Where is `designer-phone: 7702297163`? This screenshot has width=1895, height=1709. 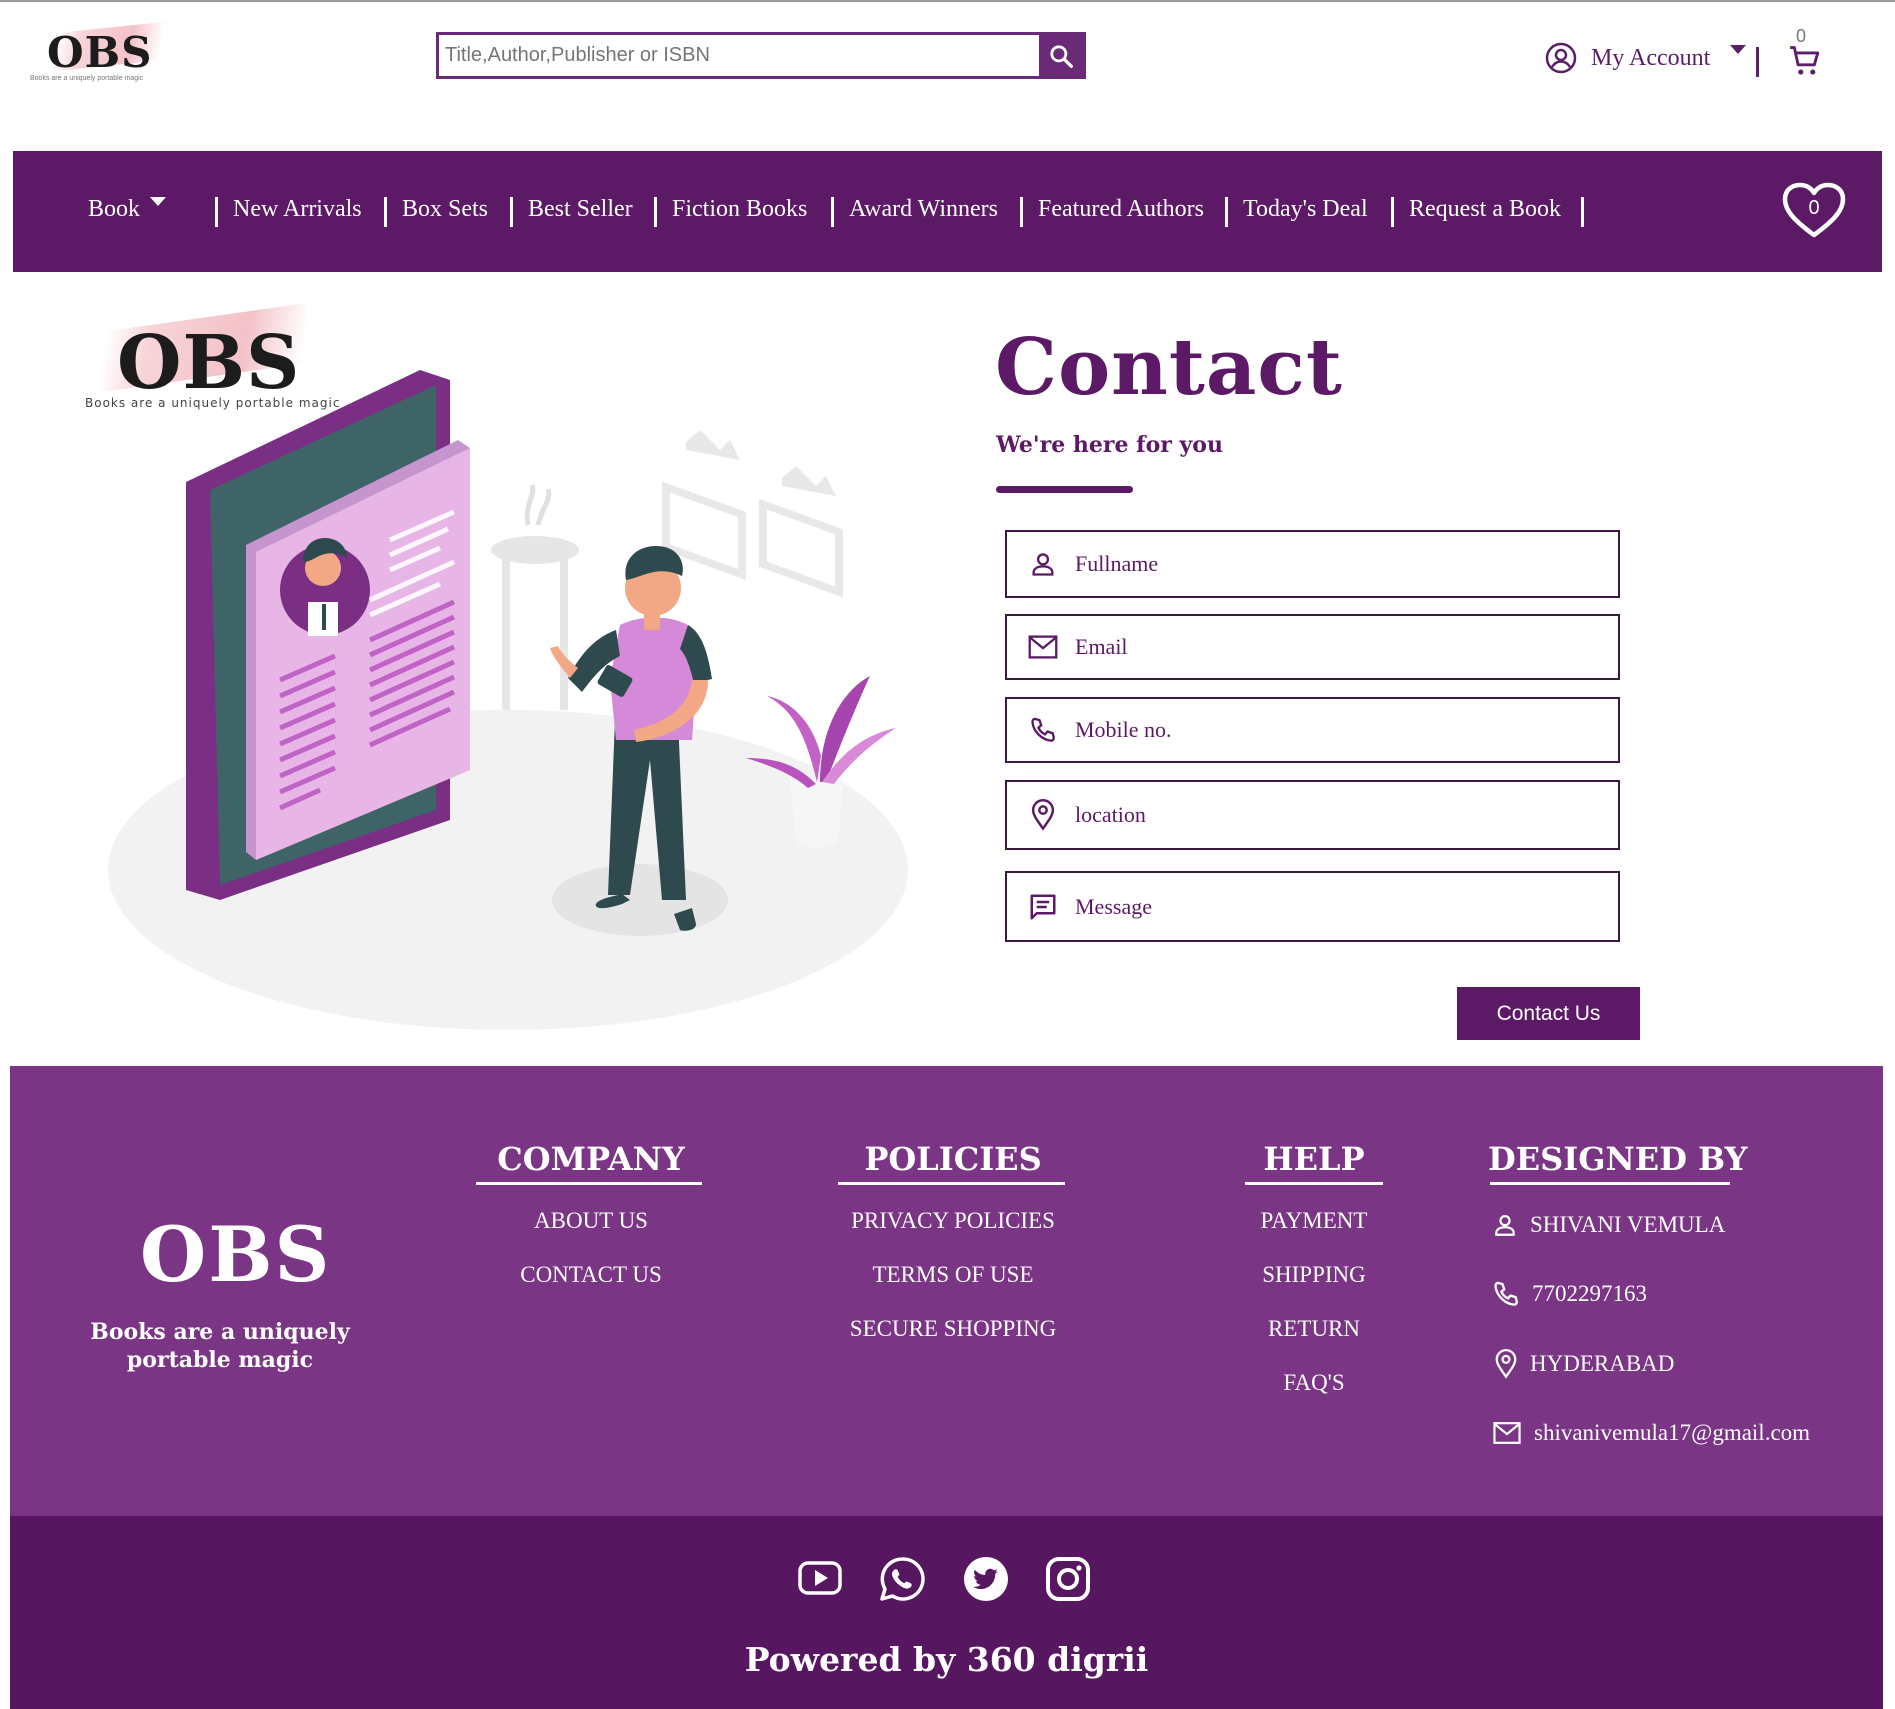 designer-phone: 7702297163 is located at coordinates (1589, 1294).